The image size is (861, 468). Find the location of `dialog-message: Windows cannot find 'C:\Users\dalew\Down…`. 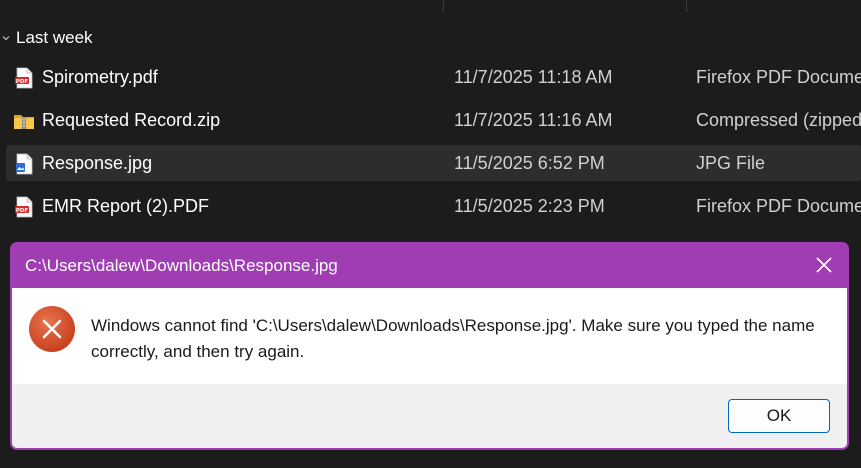

dialog-message: Windows cannot find 'C:\Users\dalew\Down… is located at coordinates (453, 338).